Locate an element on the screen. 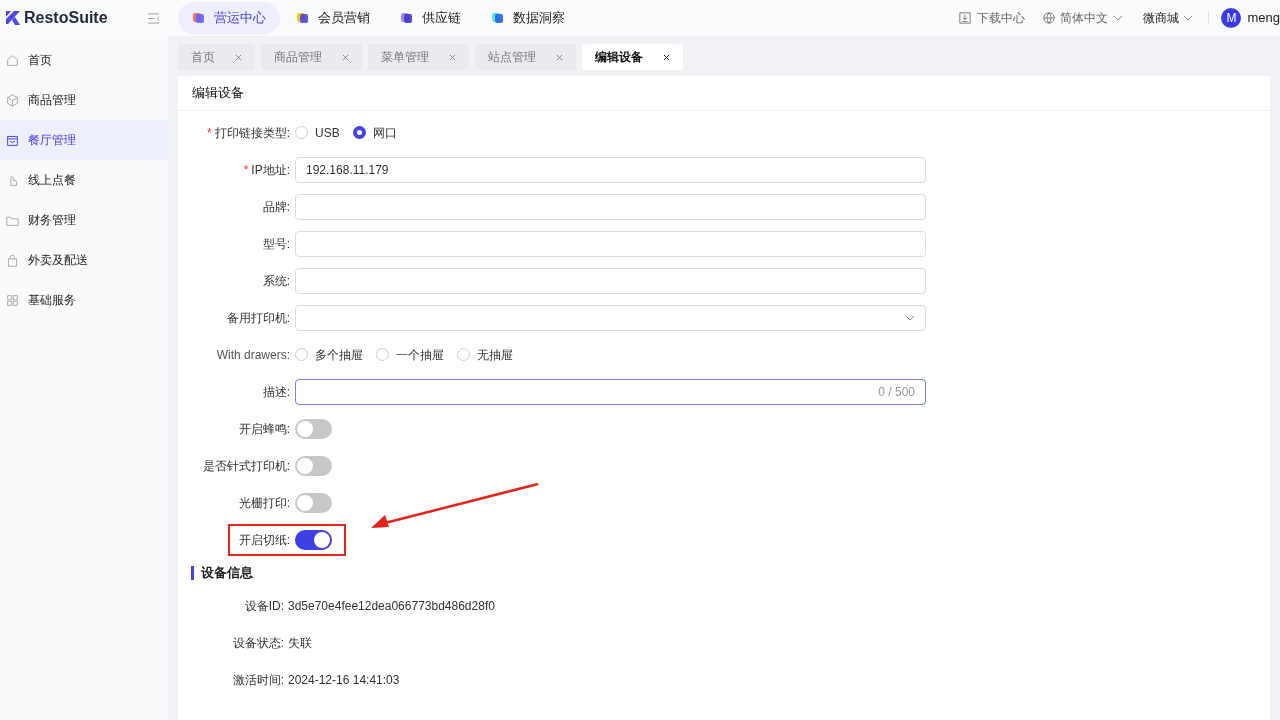  field-label: 备用打印机: is located at coordinates (258, 318).